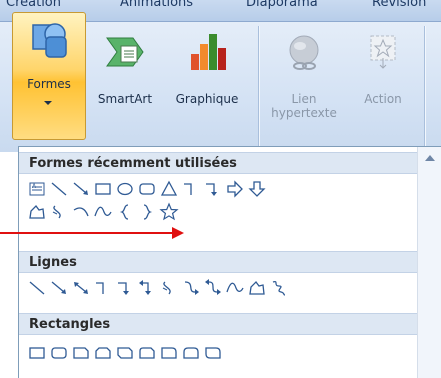 This screenshot has height=378, width=441. Describe the element at coordinates (33, 5) in the screenshot. I see `tab-creation: Création` at that location.